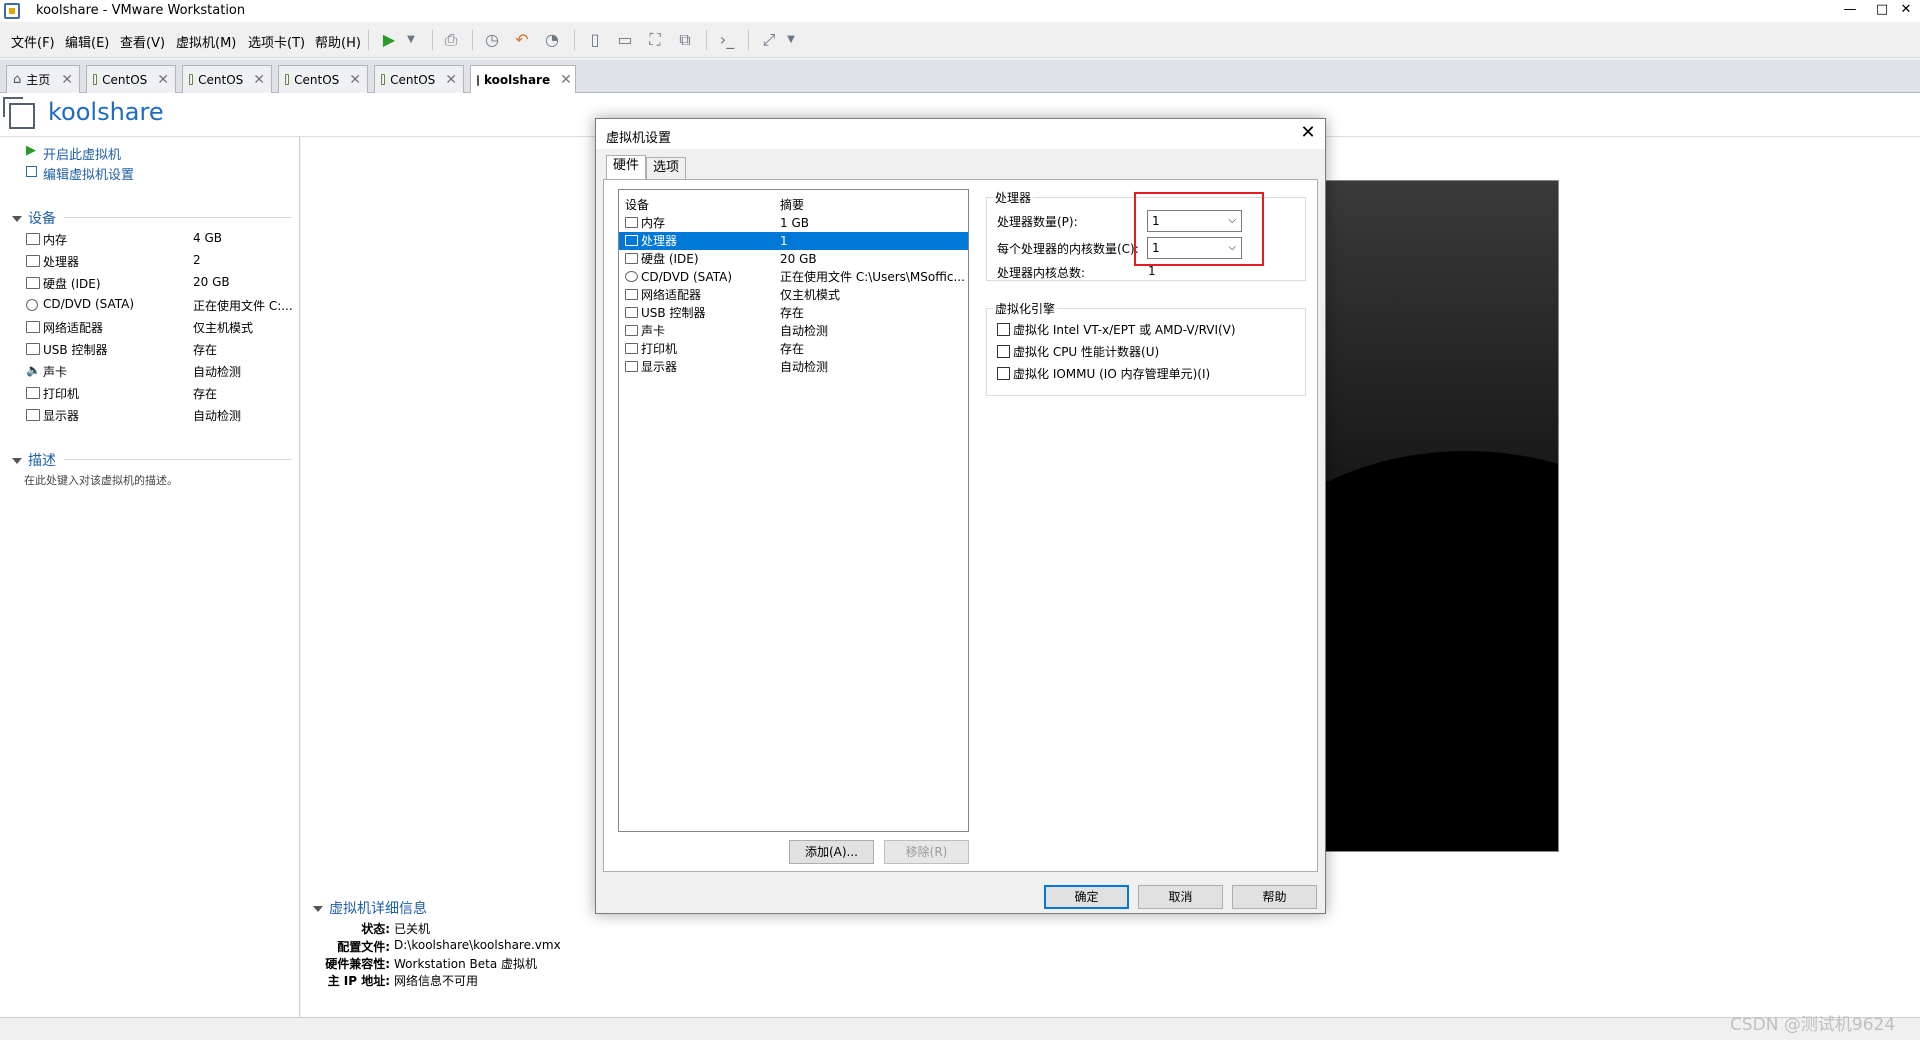 This screenshot has width=1920, height=1040. Describe the element at coordinates (55, 239) in the screenshot. I see `device-name: 内存` at that location.